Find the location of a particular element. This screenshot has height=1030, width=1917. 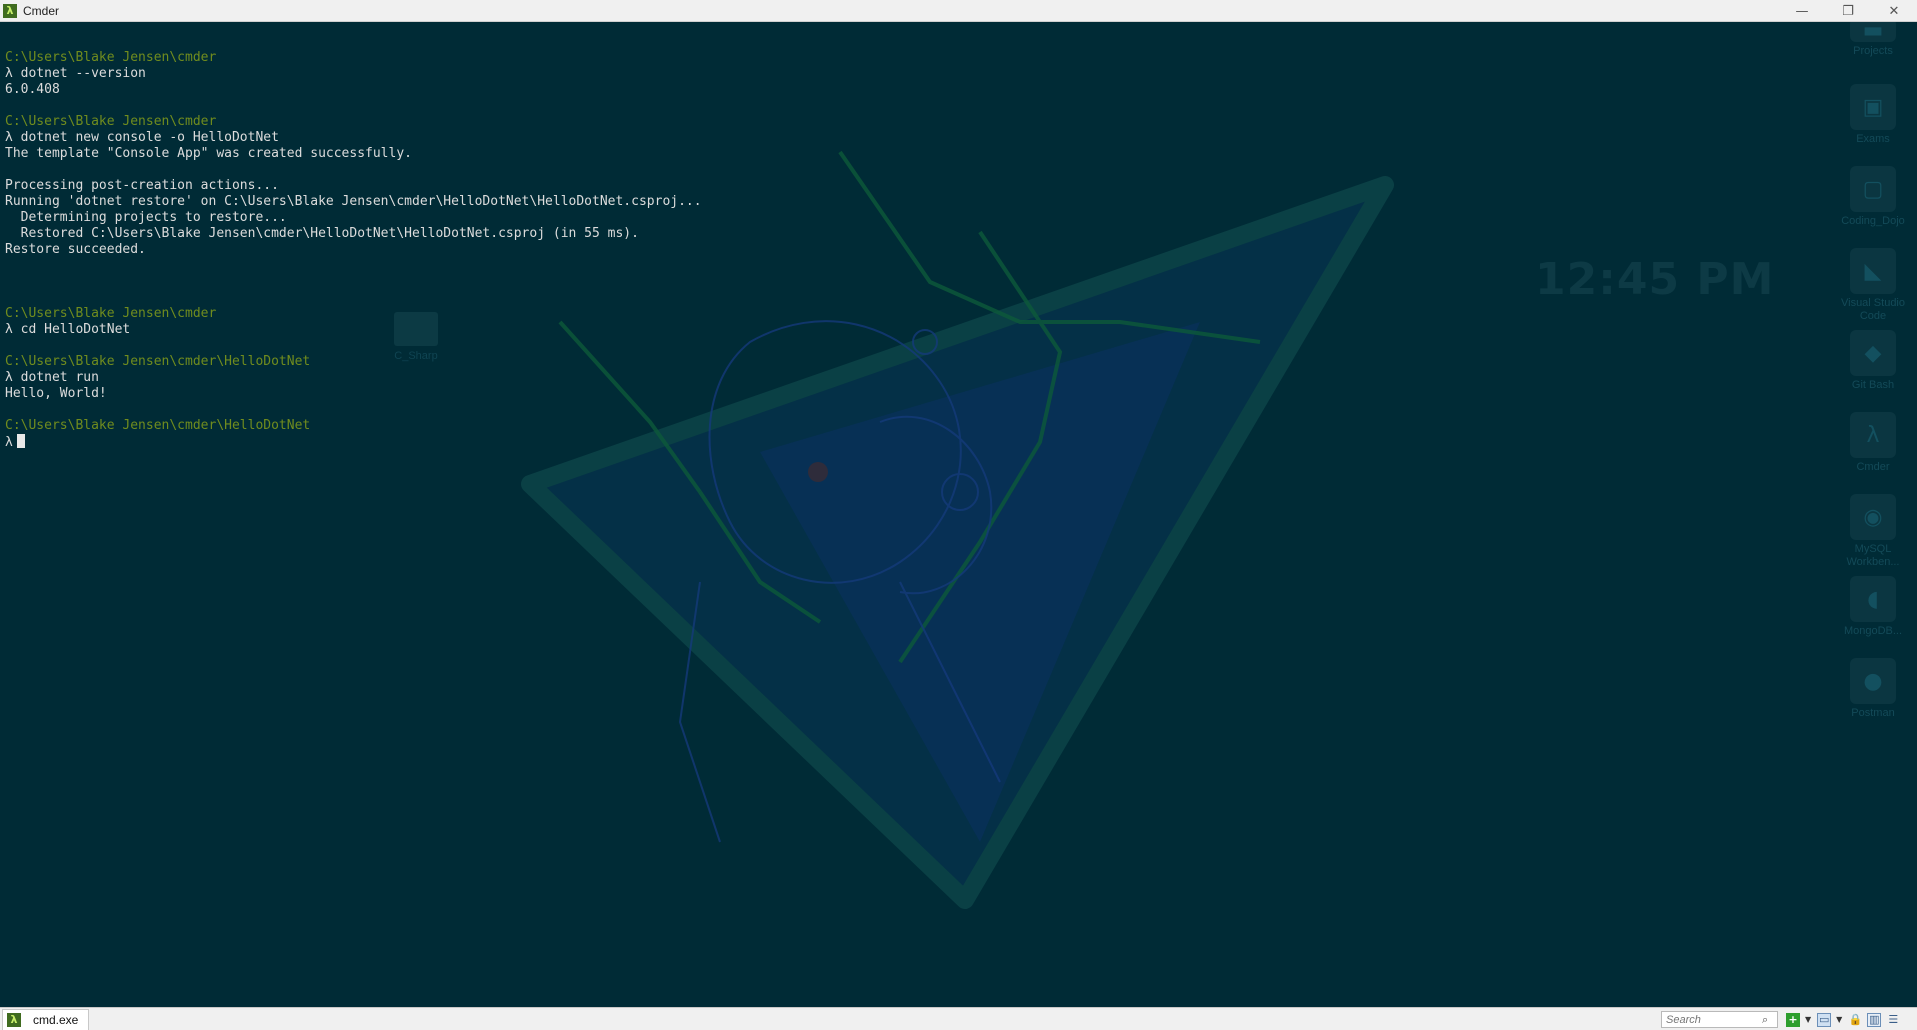

window-titlebar: λ Cmder — ❐ ✕ is located at coordinates (958, 11).